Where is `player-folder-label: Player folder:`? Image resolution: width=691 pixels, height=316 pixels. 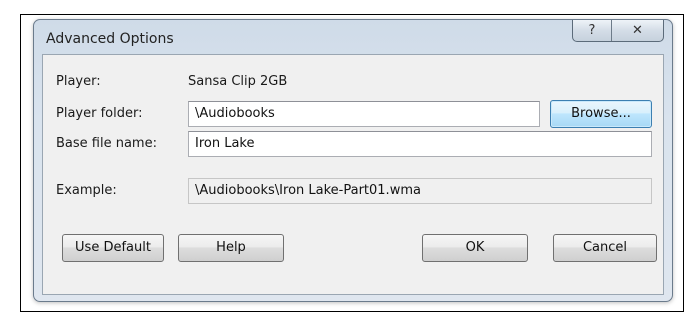 player-folder-label: Player folder: is located at coordinates (99, 113).